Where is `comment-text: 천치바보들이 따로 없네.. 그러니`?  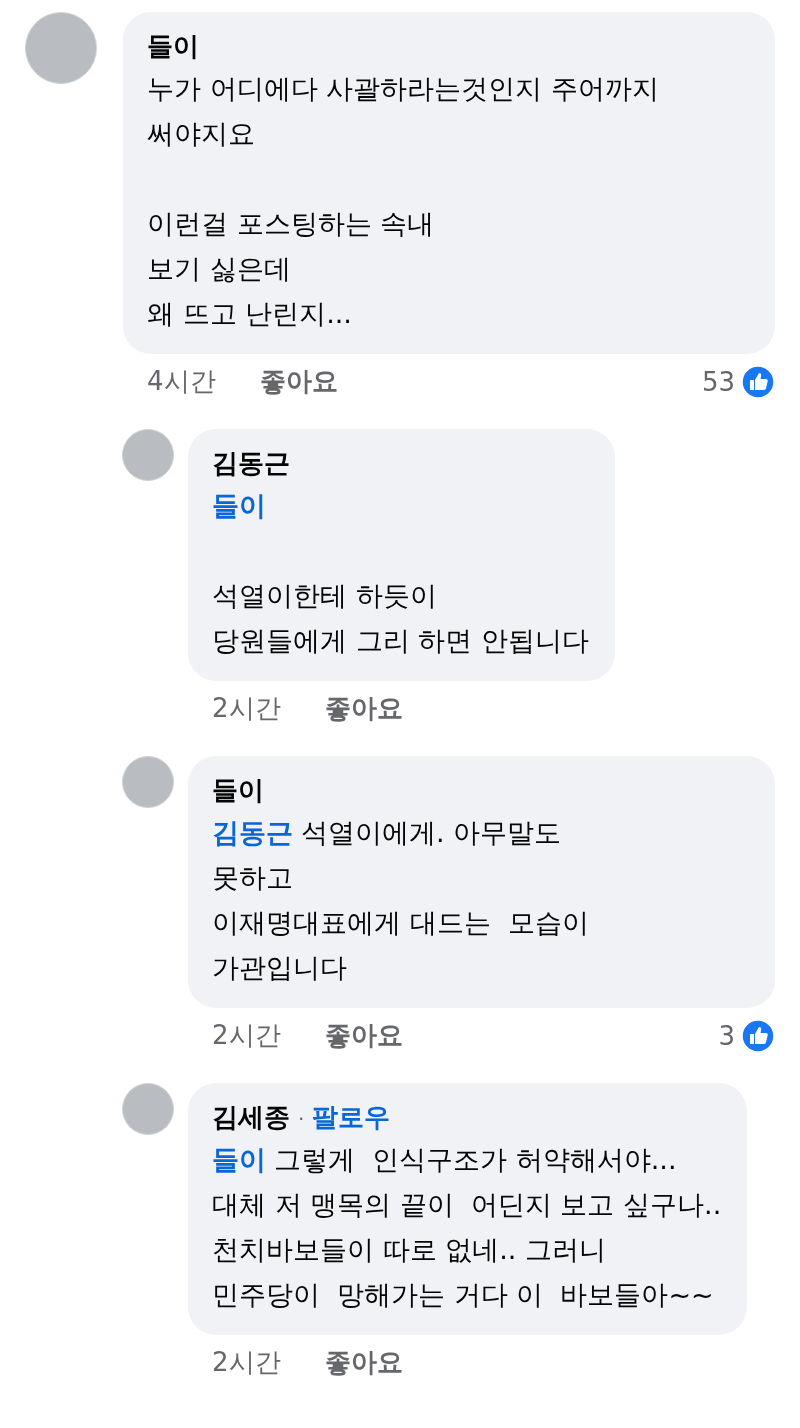
comment-text: 천치바보들이 따로 없네.. 그러니 is located at coordinates (409, 1250).